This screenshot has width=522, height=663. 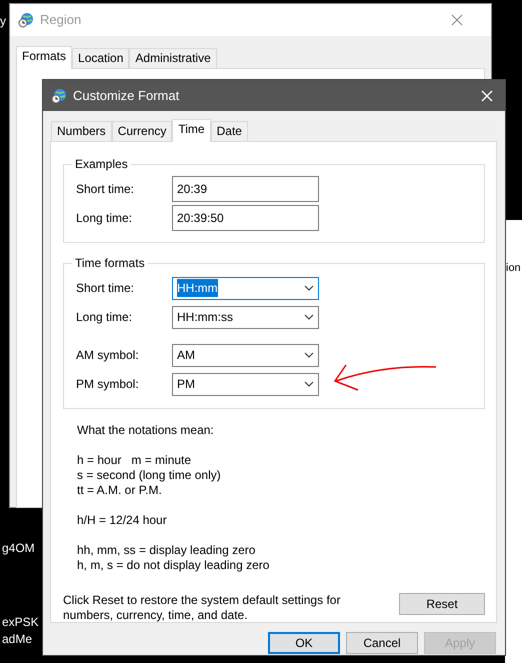 I want to click on group-title: Time formats, so click(x=110, y=263).